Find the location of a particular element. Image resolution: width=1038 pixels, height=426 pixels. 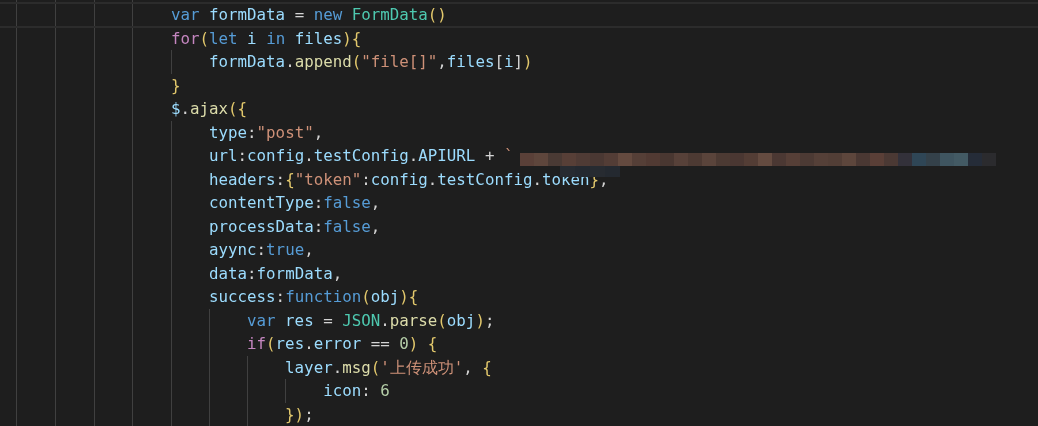

code-line: formData.append("file[]",files[i]) is located at coordinates (371, 62).